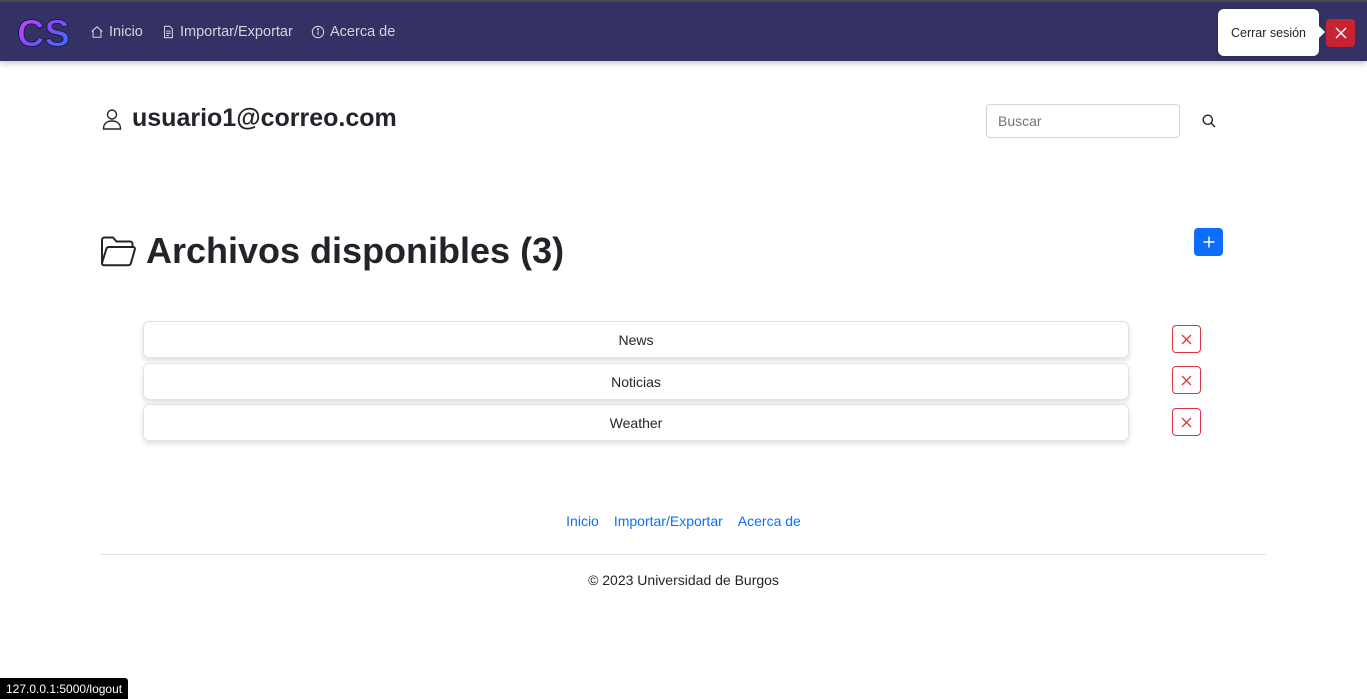 Image resolution: width=1367 pixels, height=699 pixels. I want to click on file-icon, so click(168, 32).